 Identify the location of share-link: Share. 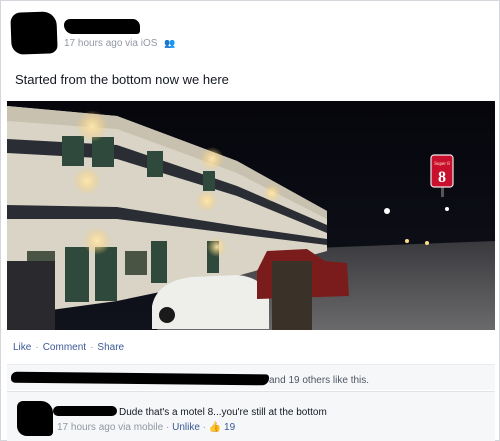
(110, 347).